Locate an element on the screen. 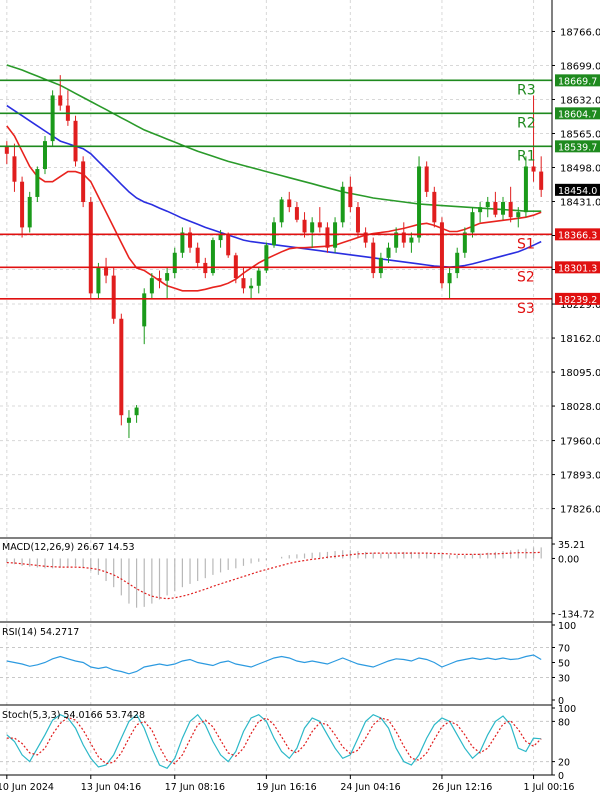 This screenshot has height=797, width=600. rsi-title: RSI(14) 54.2717 is located at coordinates (40, 632).